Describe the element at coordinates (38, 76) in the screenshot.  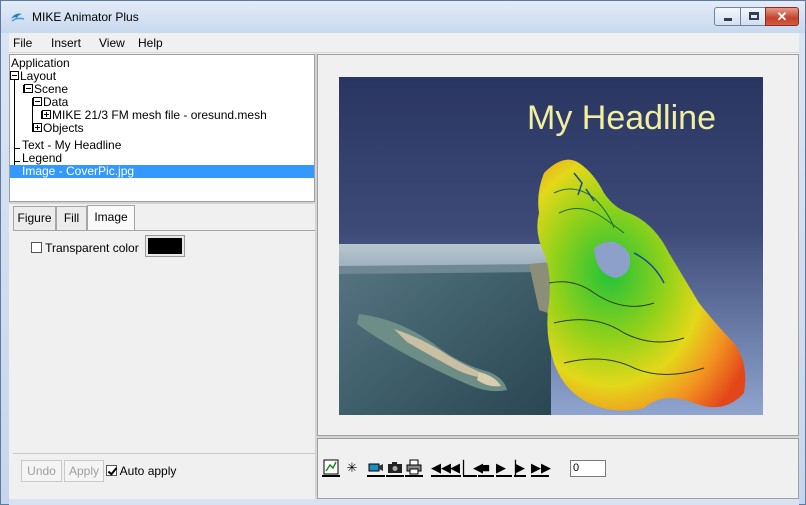
I see `tree-item-label: Layout` at that location.